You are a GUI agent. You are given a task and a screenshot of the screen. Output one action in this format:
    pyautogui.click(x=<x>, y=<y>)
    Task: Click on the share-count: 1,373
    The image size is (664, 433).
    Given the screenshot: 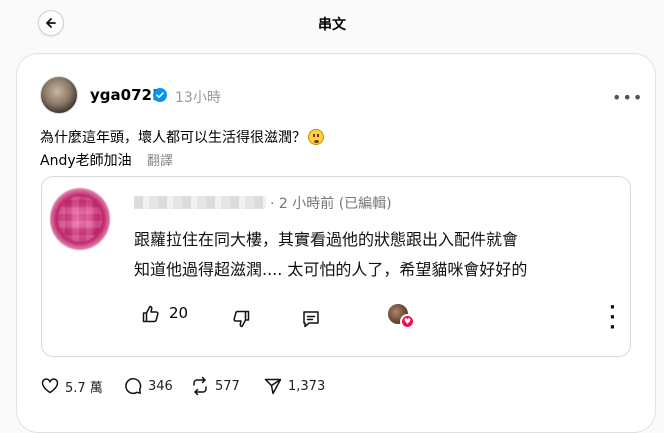 What is the action you would take?
    pyautogui.click(x=307, y=386)
    